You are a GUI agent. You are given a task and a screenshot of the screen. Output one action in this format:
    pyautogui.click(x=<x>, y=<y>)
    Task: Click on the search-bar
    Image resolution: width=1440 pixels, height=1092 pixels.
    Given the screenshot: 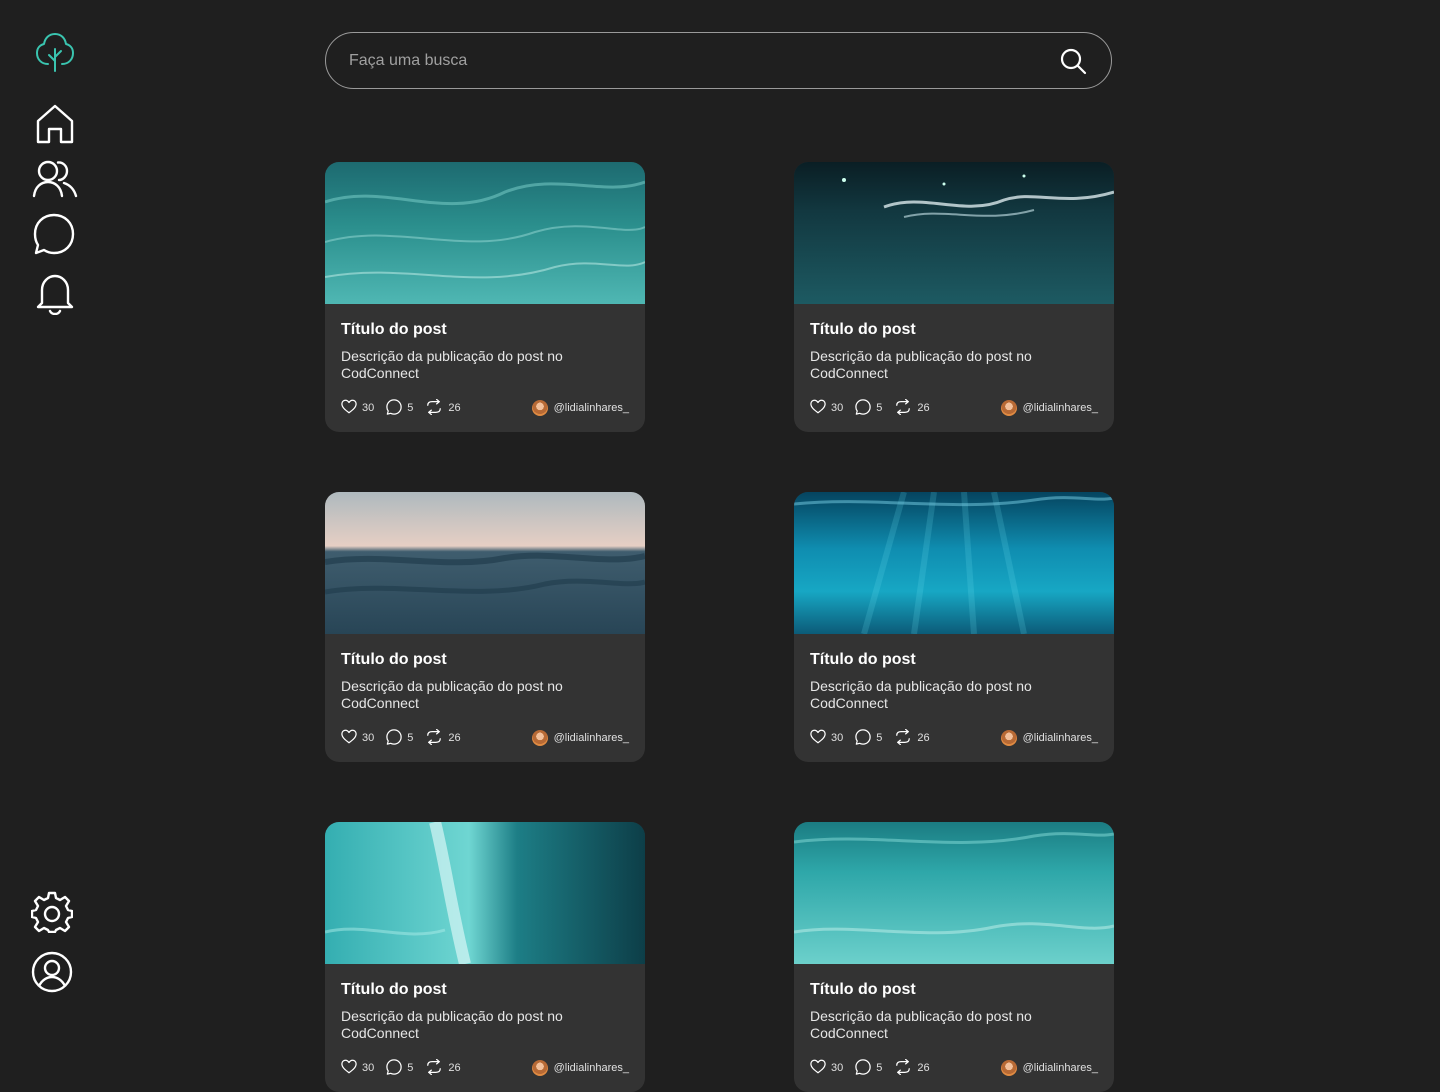 What is the action you would take?
    pyautogui.click(x=718, y=60)
    